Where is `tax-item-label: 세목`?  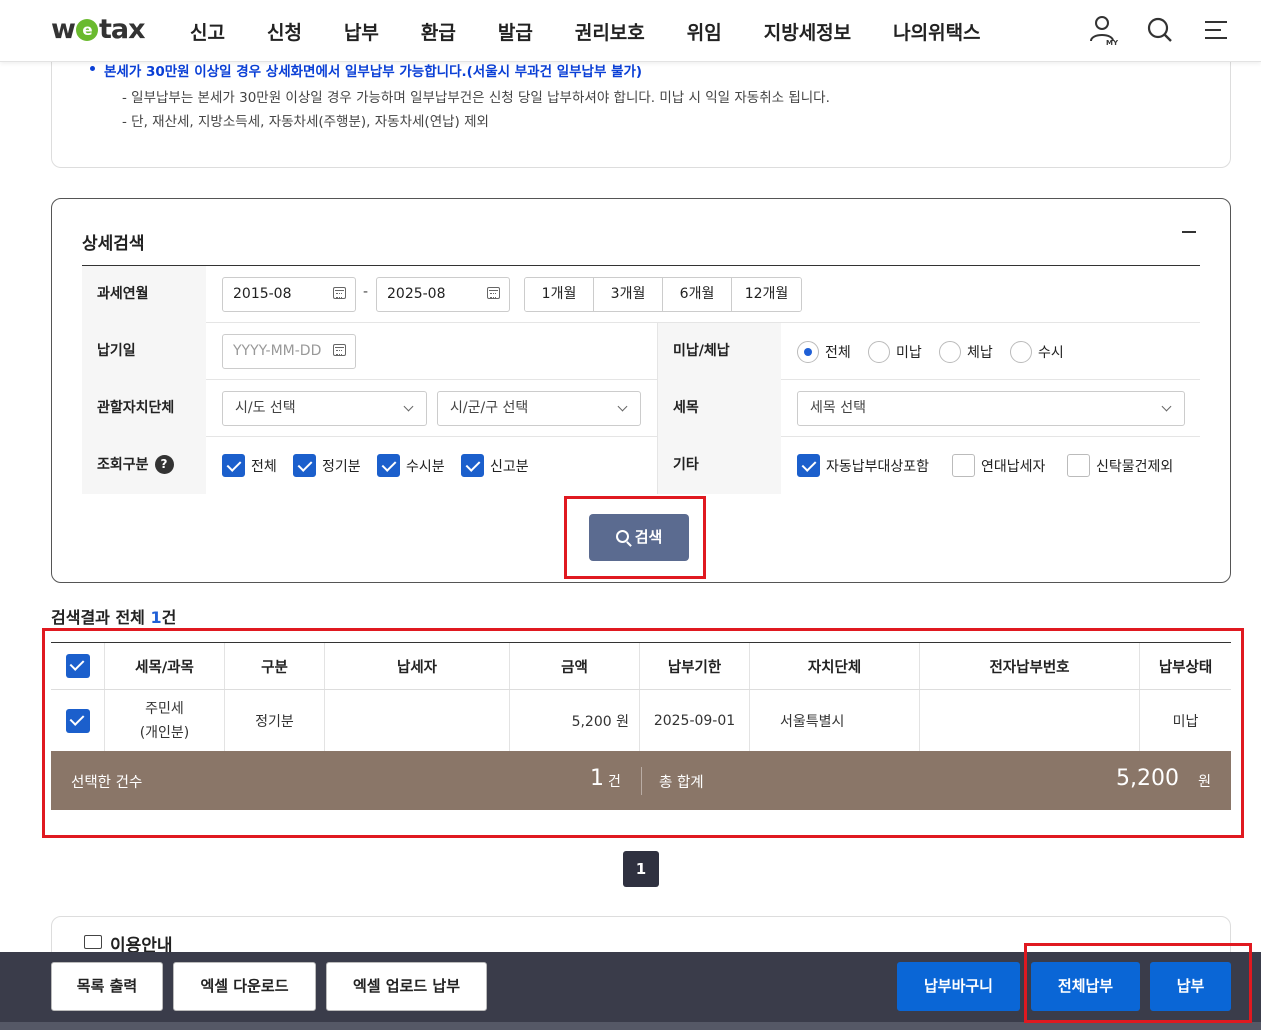 tax-item-label: 세목 is located at coordinates (719, 408).